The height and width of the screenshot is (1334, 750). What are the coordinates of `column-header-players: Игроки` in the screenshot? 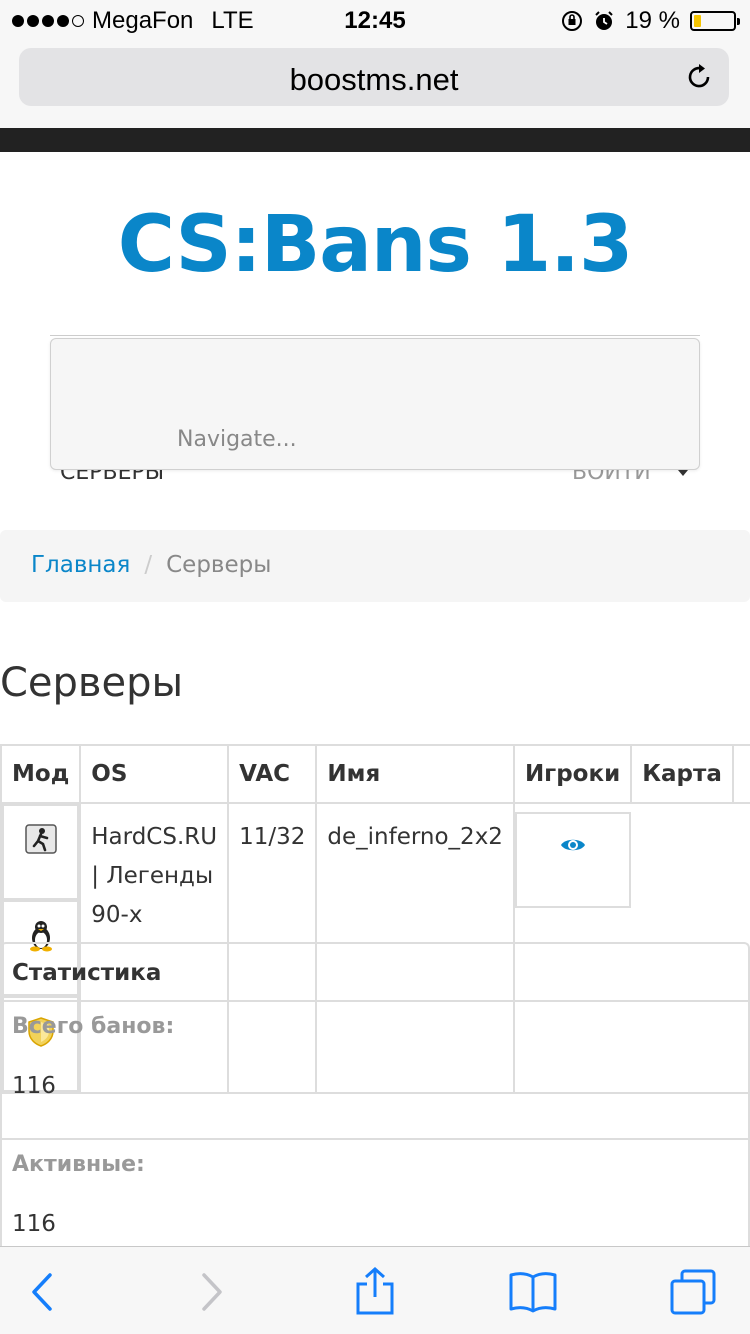 It's located at (572, 774).